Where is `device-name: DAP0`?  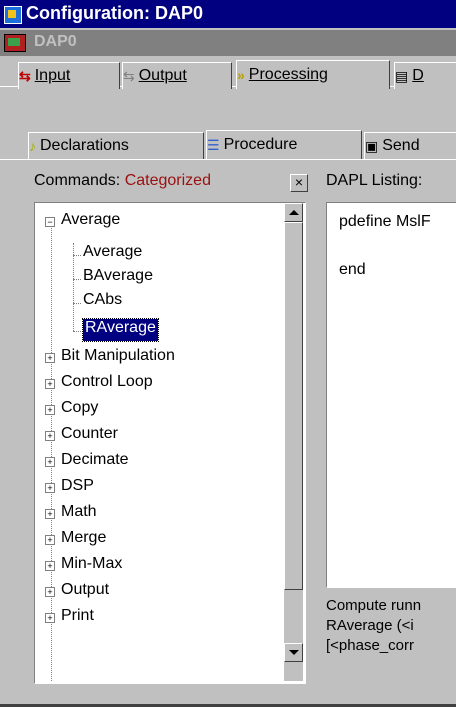
device-name: DAP0 is located at coordinates (55, 41).